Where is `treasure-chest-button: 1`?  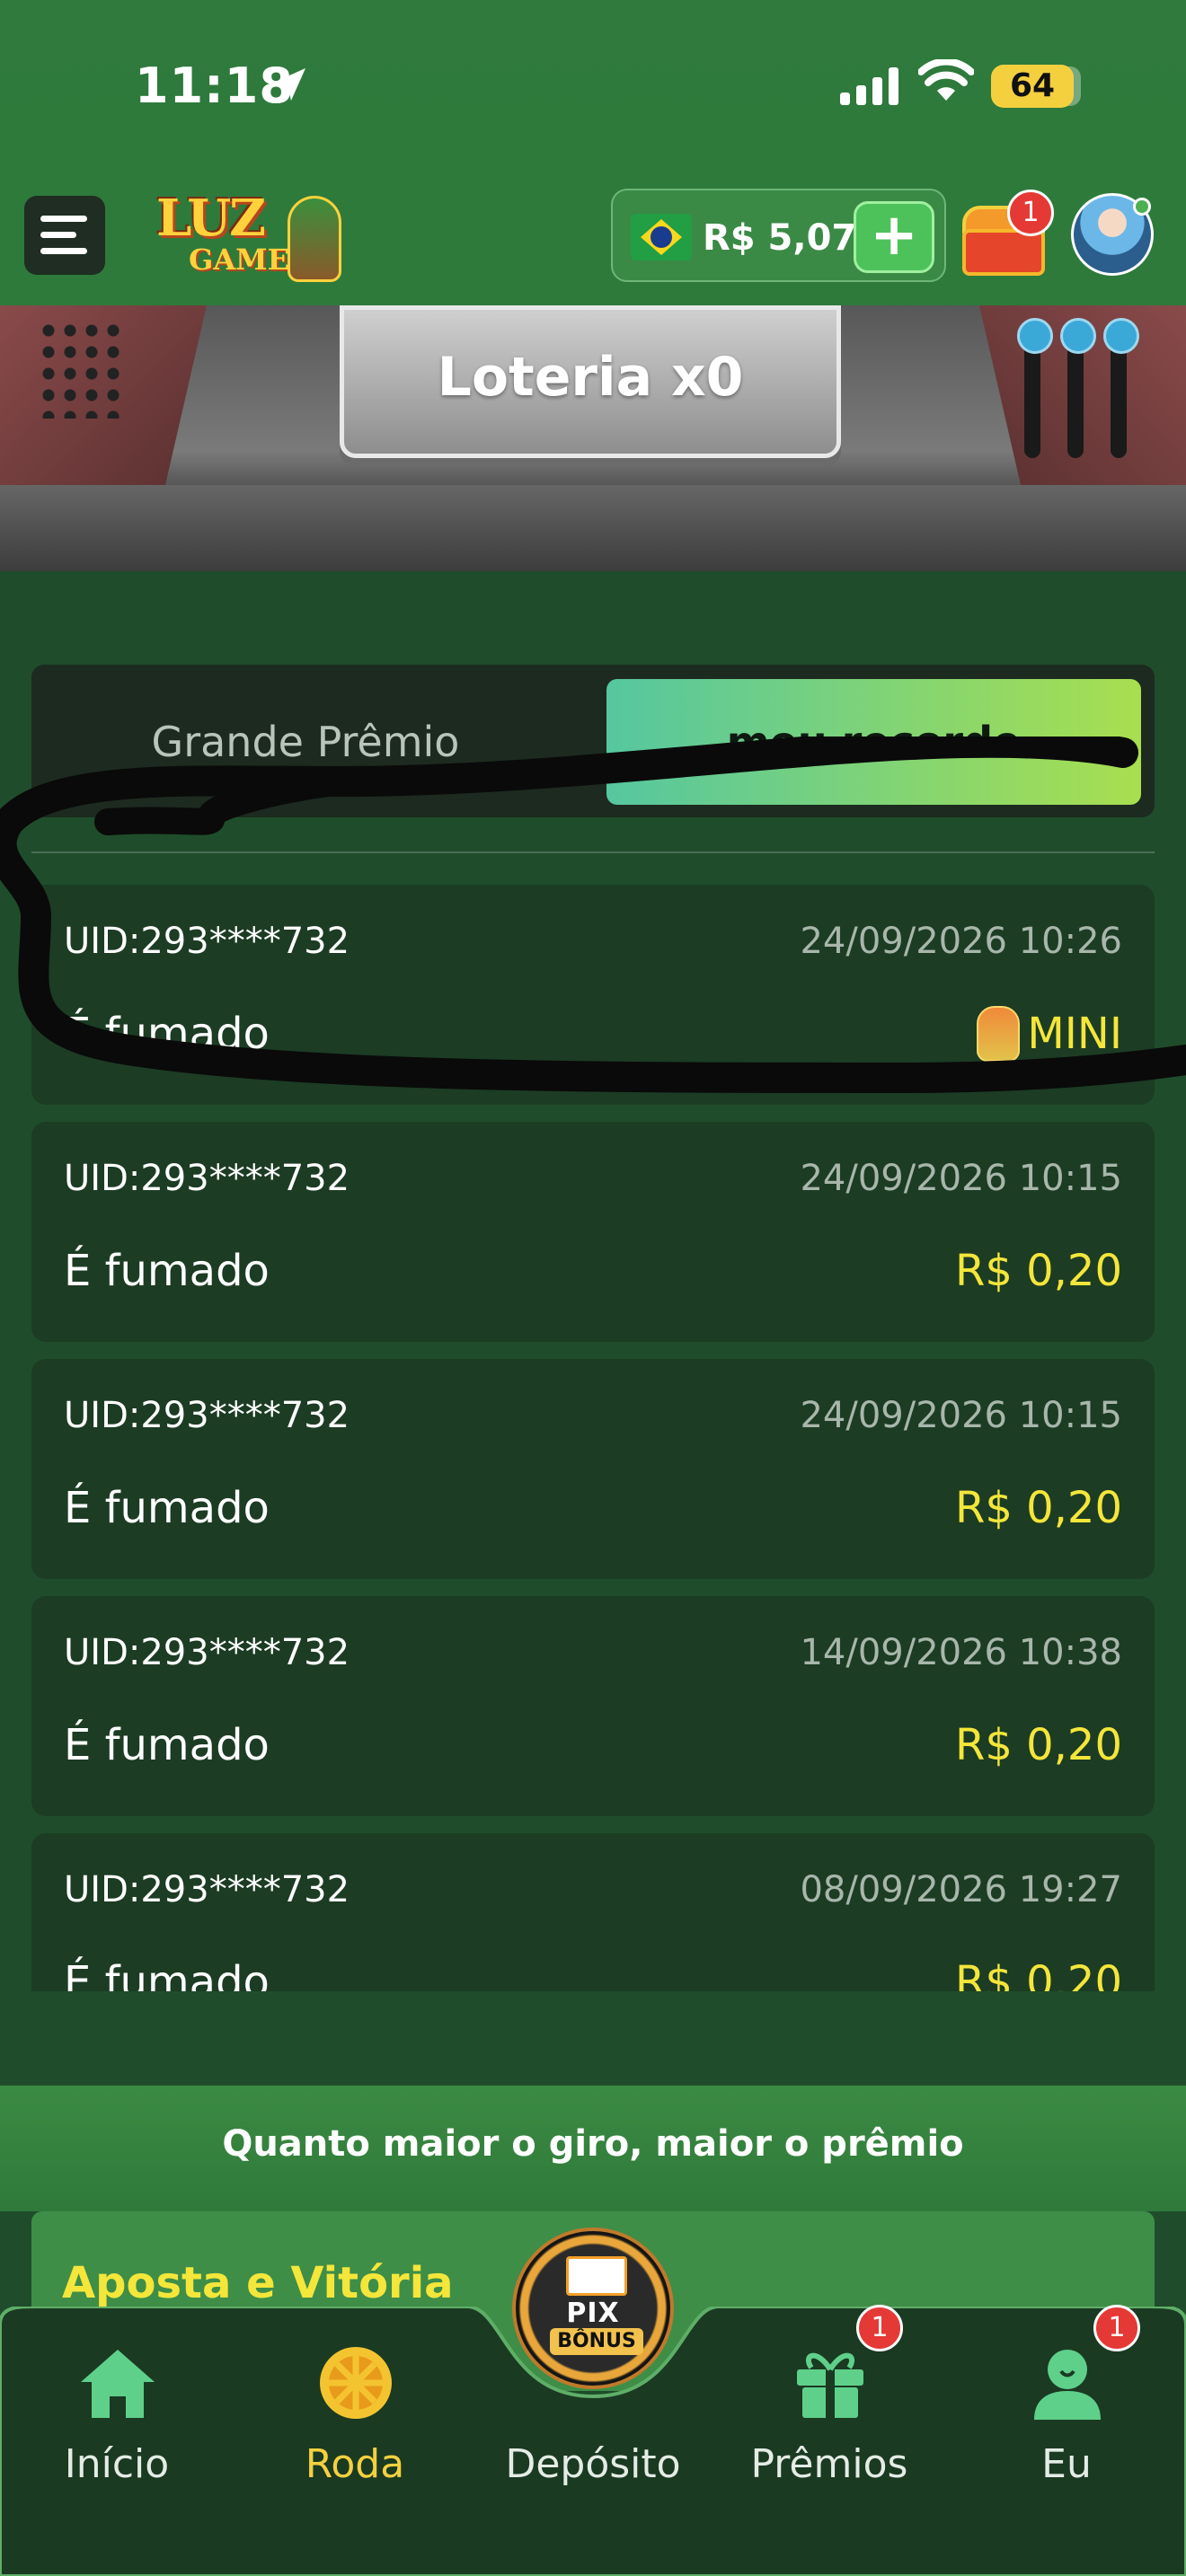 treasure-chest-button: 1 is located at coordinates (1005, 234).